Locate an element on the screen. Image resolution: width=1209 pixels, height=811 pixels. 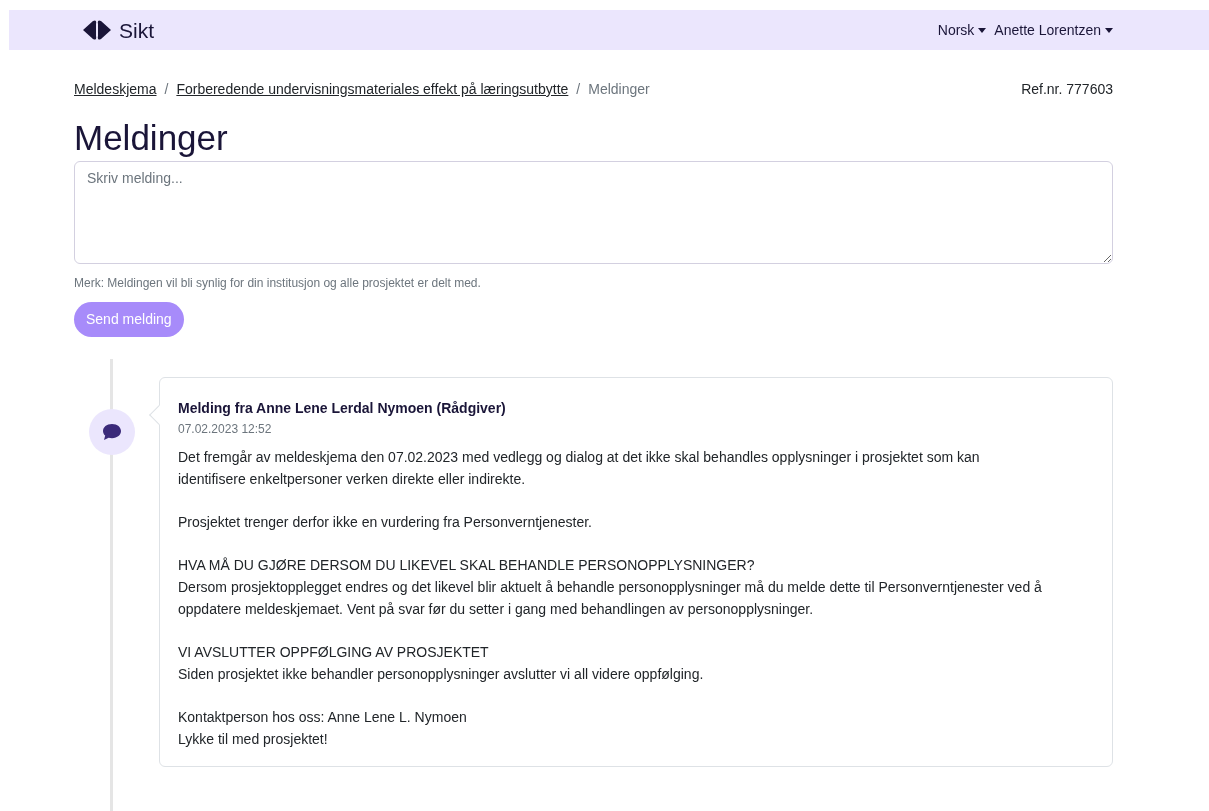
breadcrumb-current: Meldinger is located at coordinates (619, 89).